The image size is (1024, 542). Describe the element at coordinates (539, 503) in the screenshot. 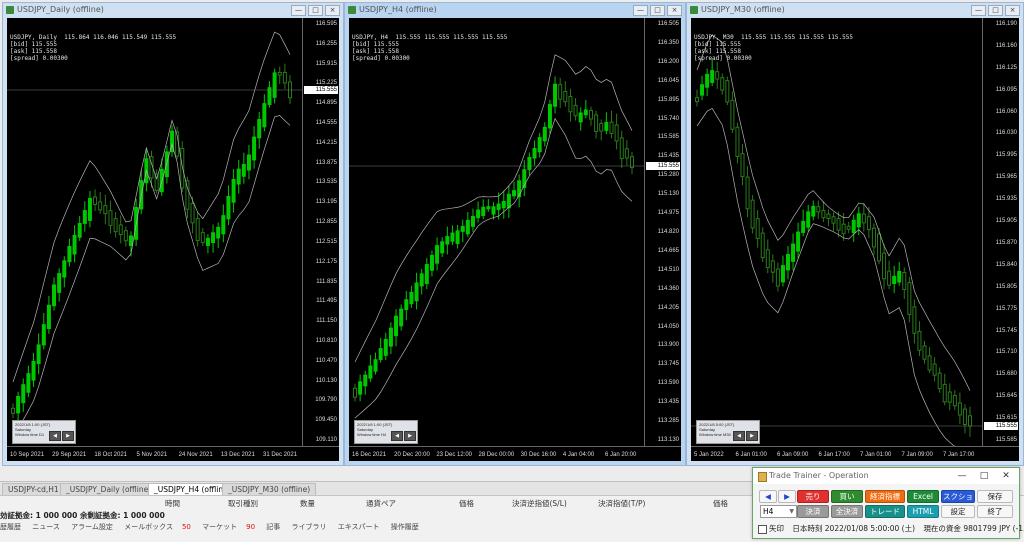

I see `col-sl: 決済逆指値(S/L)` at that location.